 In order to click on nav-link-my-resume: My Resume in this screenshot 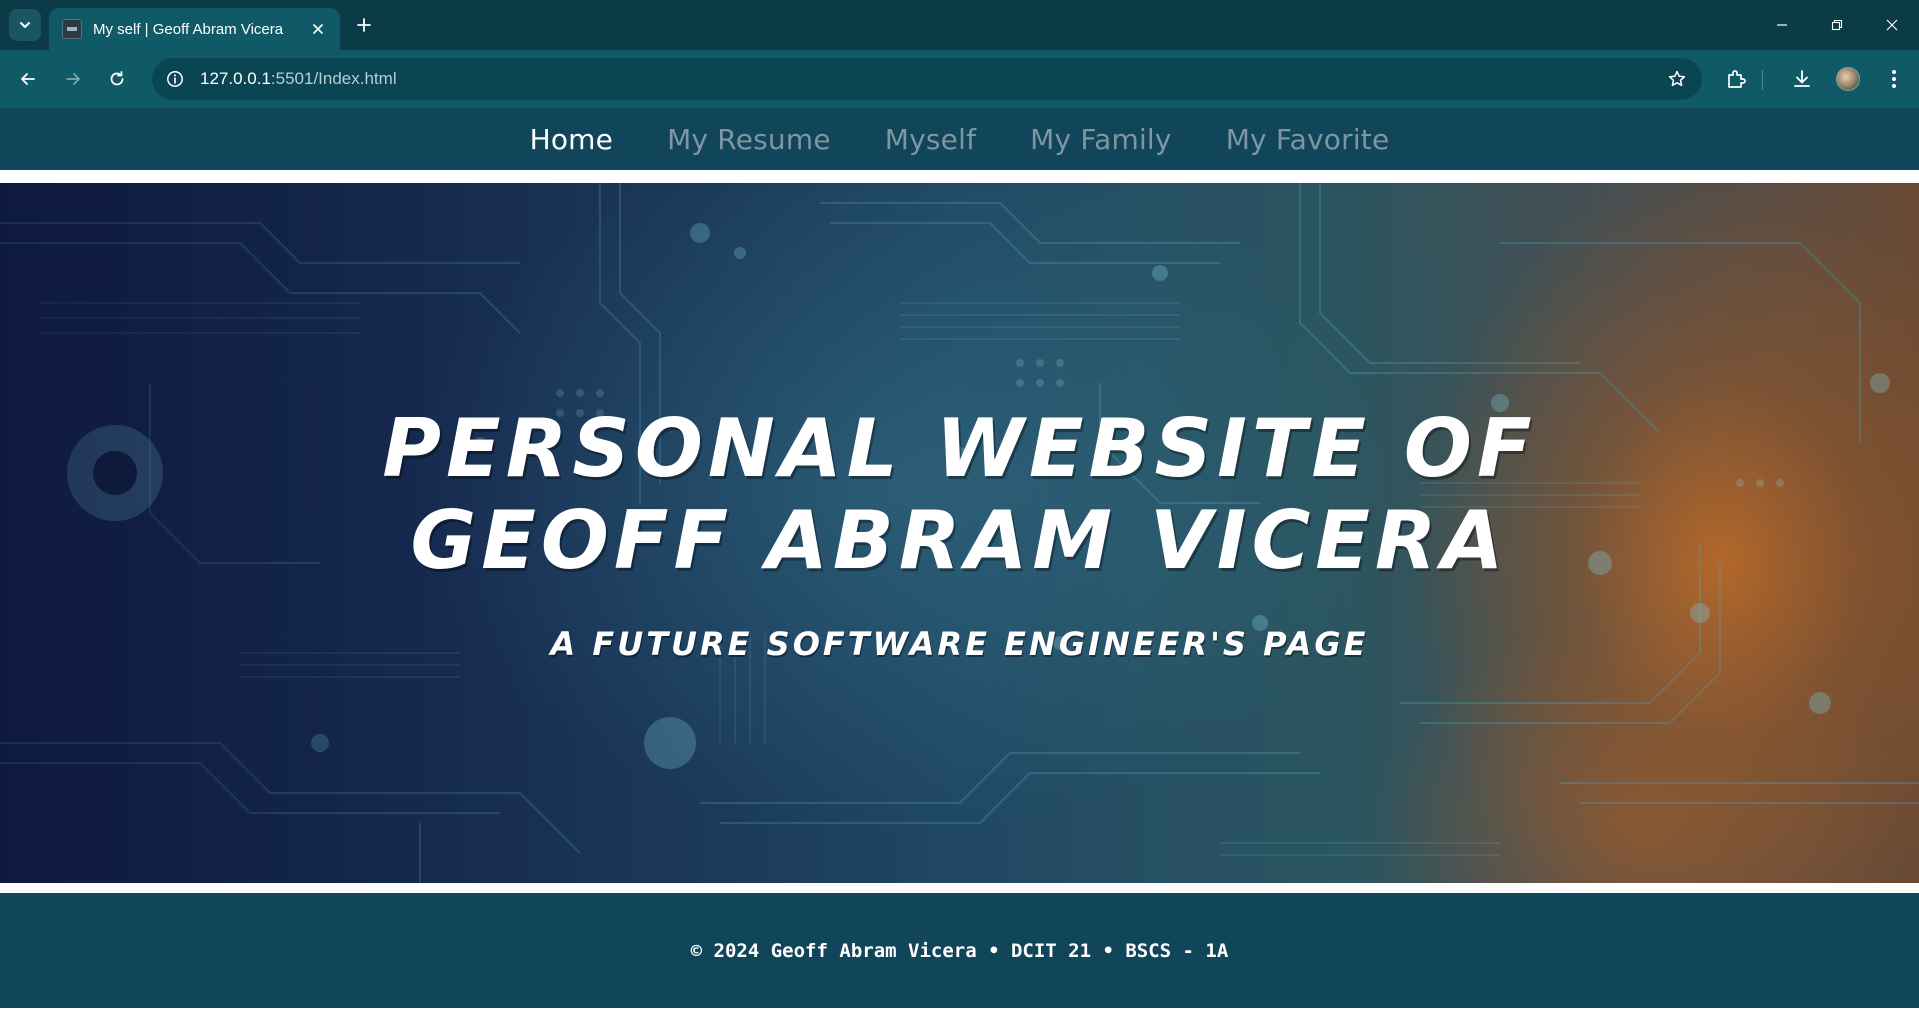, I will do `click(749, 139)`.